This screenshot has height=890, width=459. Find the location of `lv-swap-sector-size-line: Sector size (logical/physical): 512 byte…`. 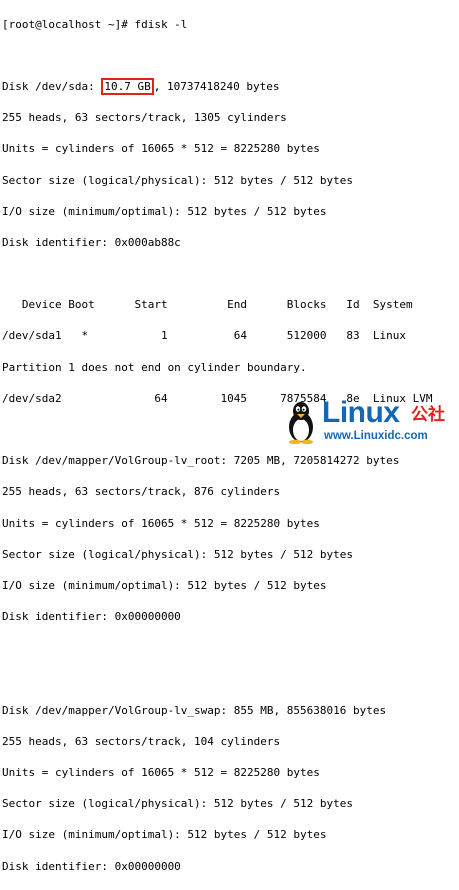

lv-swap-sector-size-line: Sector size (logical/physical): 512 byte… is located at coordinates (177, 804).